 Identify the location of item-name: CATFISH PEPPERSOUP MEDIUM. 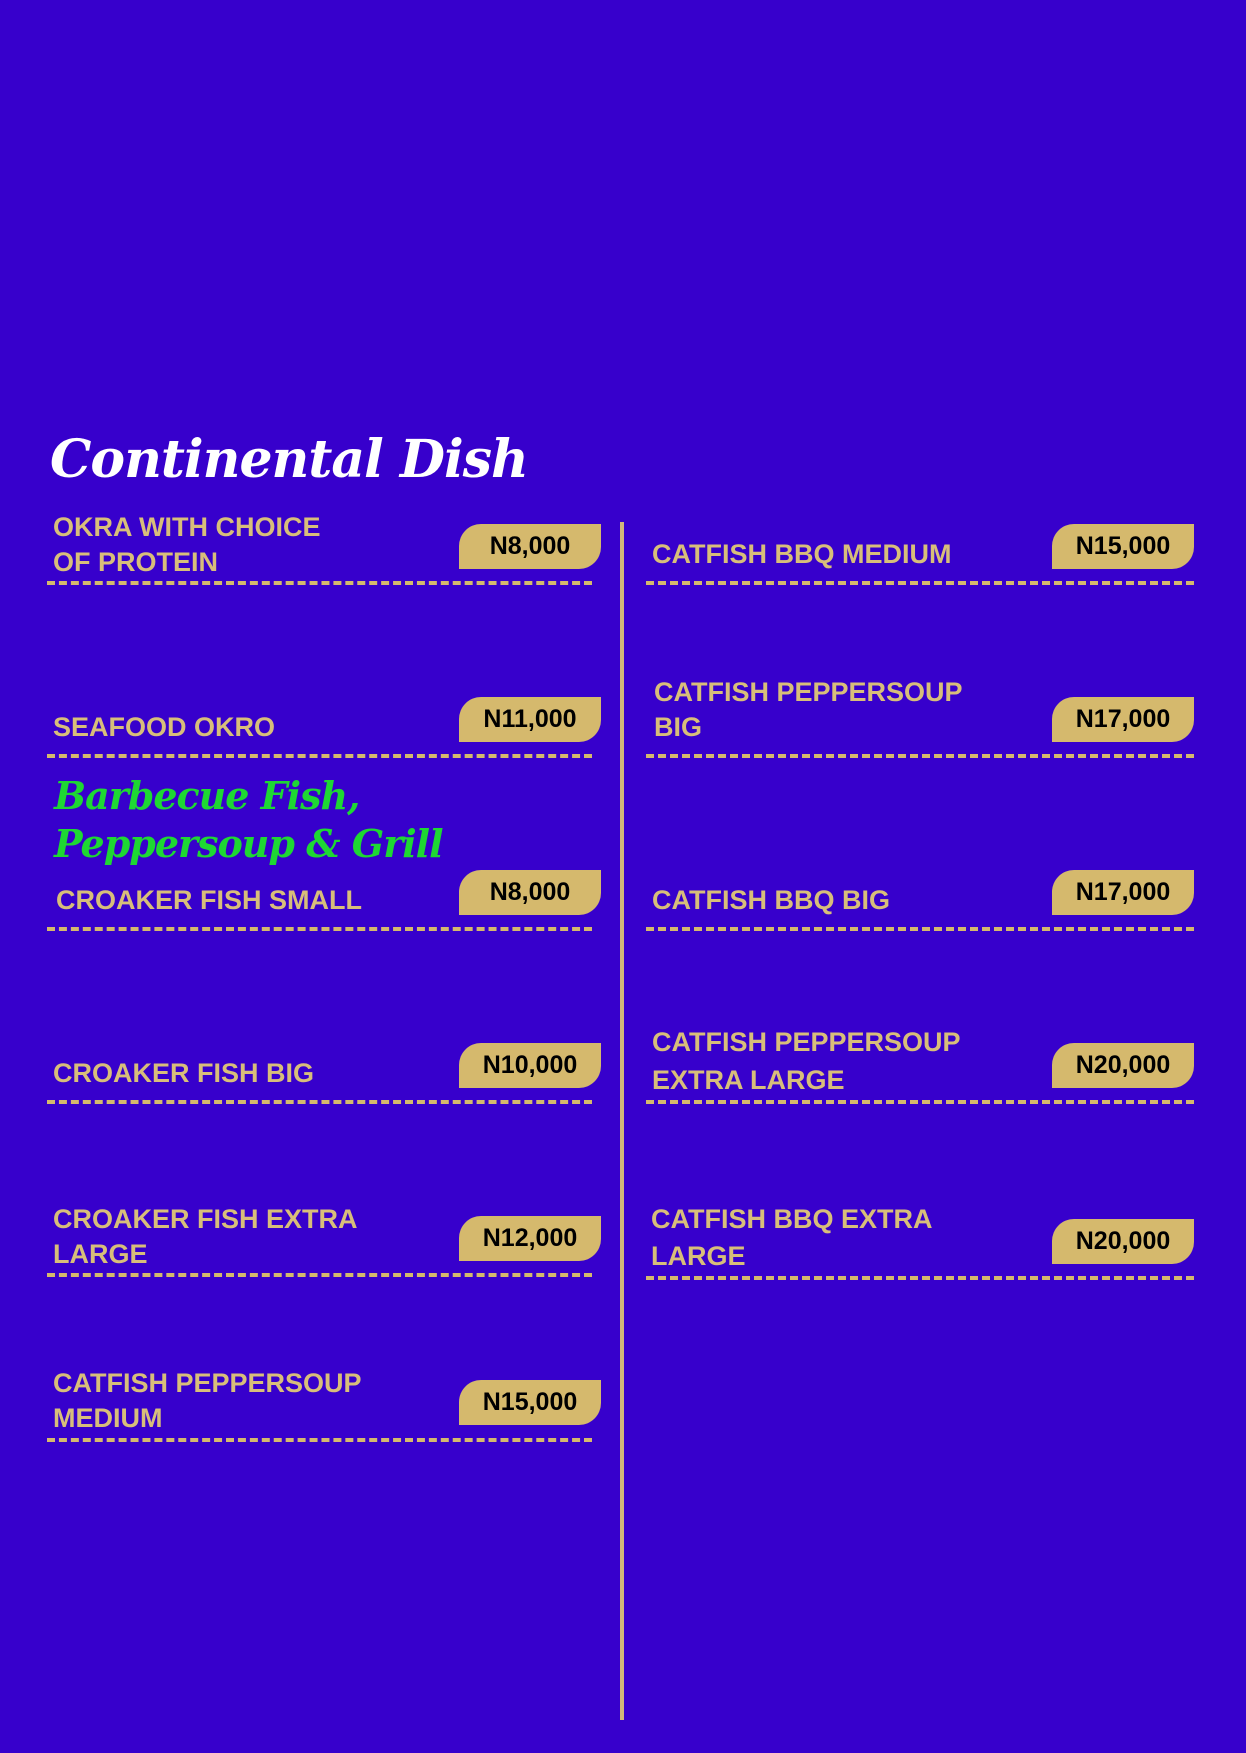
(207, 1400).